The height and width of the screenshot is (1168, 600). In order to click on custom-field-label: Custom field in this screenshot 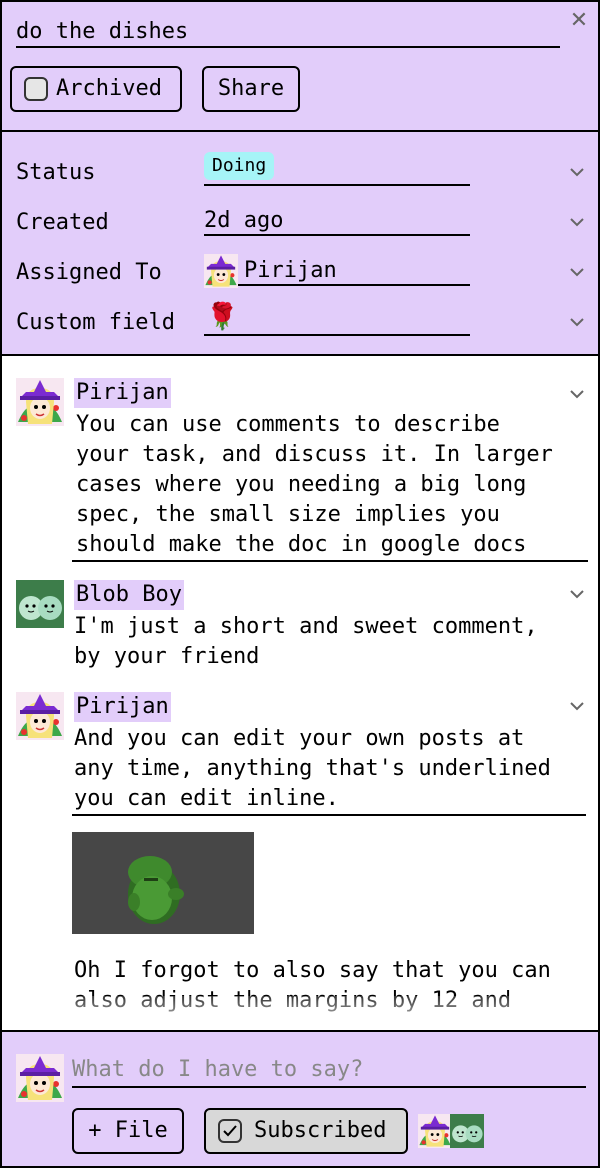, I will do `click(95, 322)`.